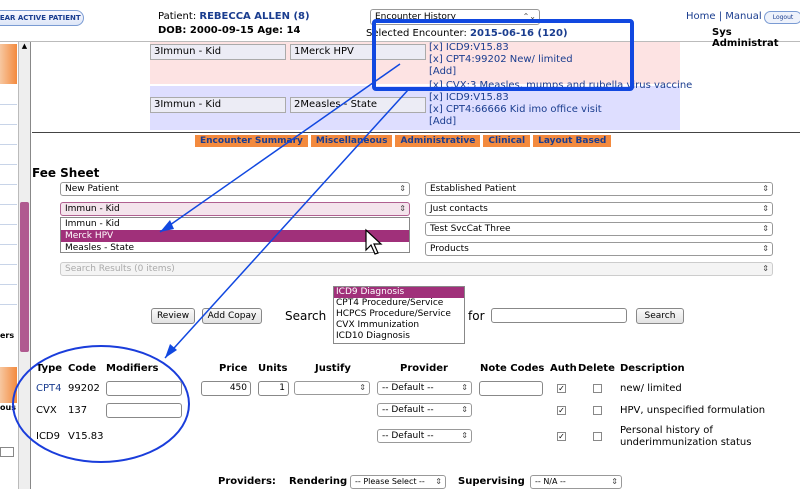 This screenshot has width=800, height=489. I want to click on item-cell: 2Measles - State, so click(358, 105).